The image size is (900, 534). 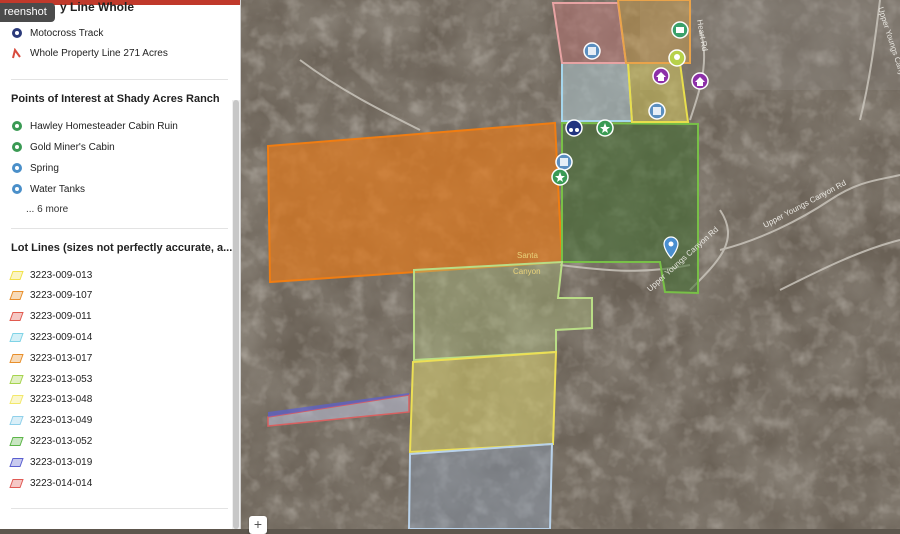 I want to click on list-item-poi: Gold Miner's Cabin, so click(x=63, y=147).